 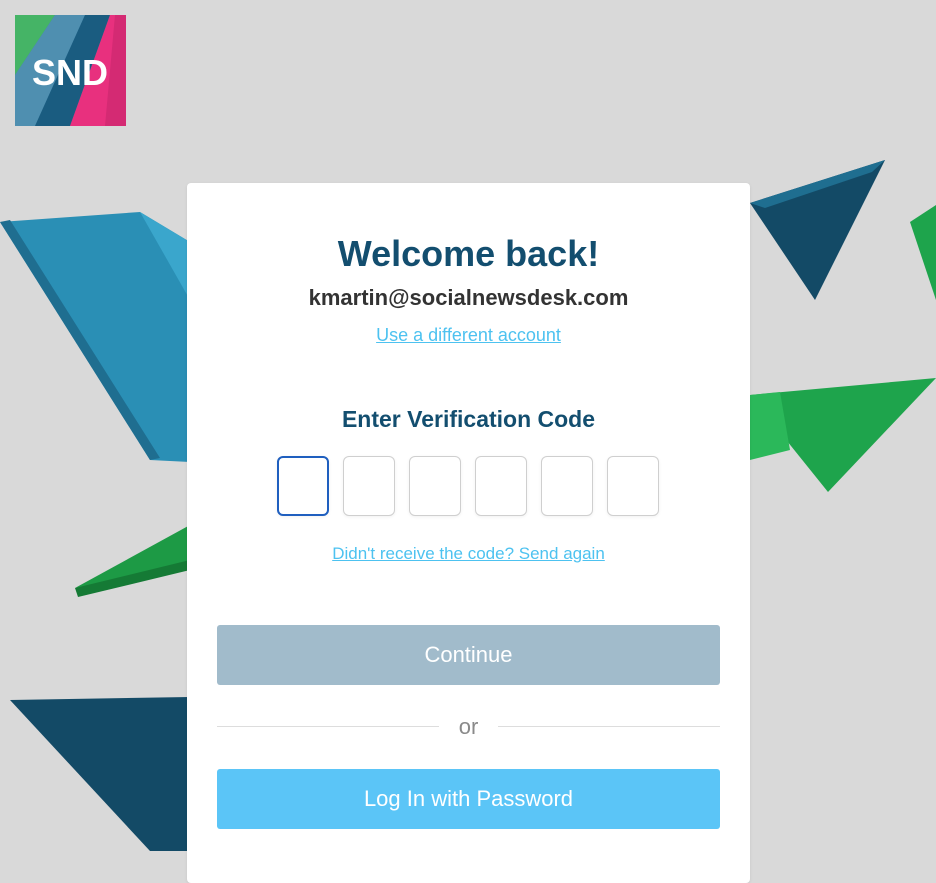 I want to click on or-divider: or, so click(x=468, y=727).